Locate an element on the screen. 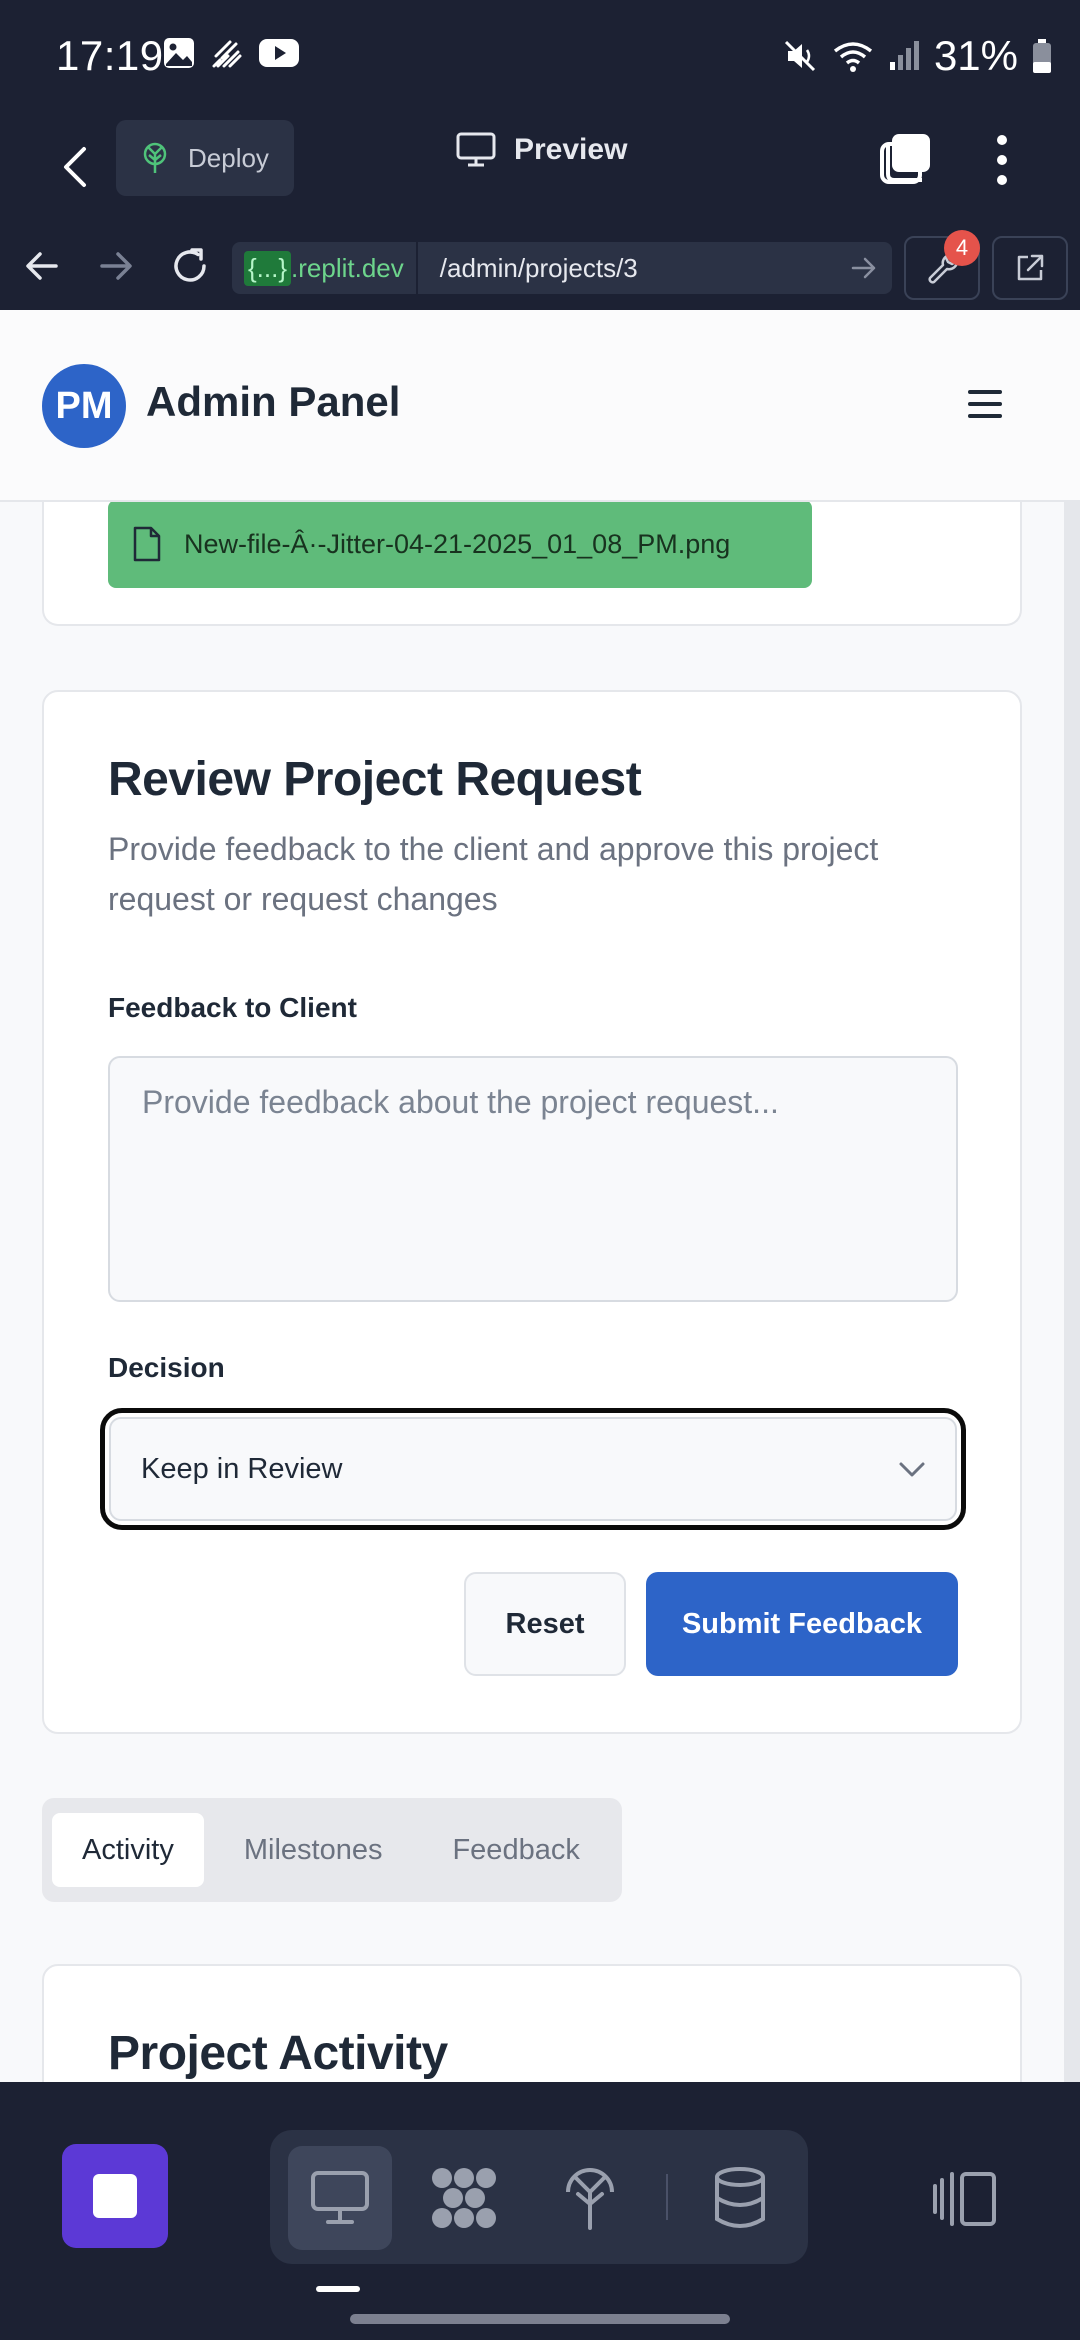  active-tab-indicator is located at coordinates (338, 2289).